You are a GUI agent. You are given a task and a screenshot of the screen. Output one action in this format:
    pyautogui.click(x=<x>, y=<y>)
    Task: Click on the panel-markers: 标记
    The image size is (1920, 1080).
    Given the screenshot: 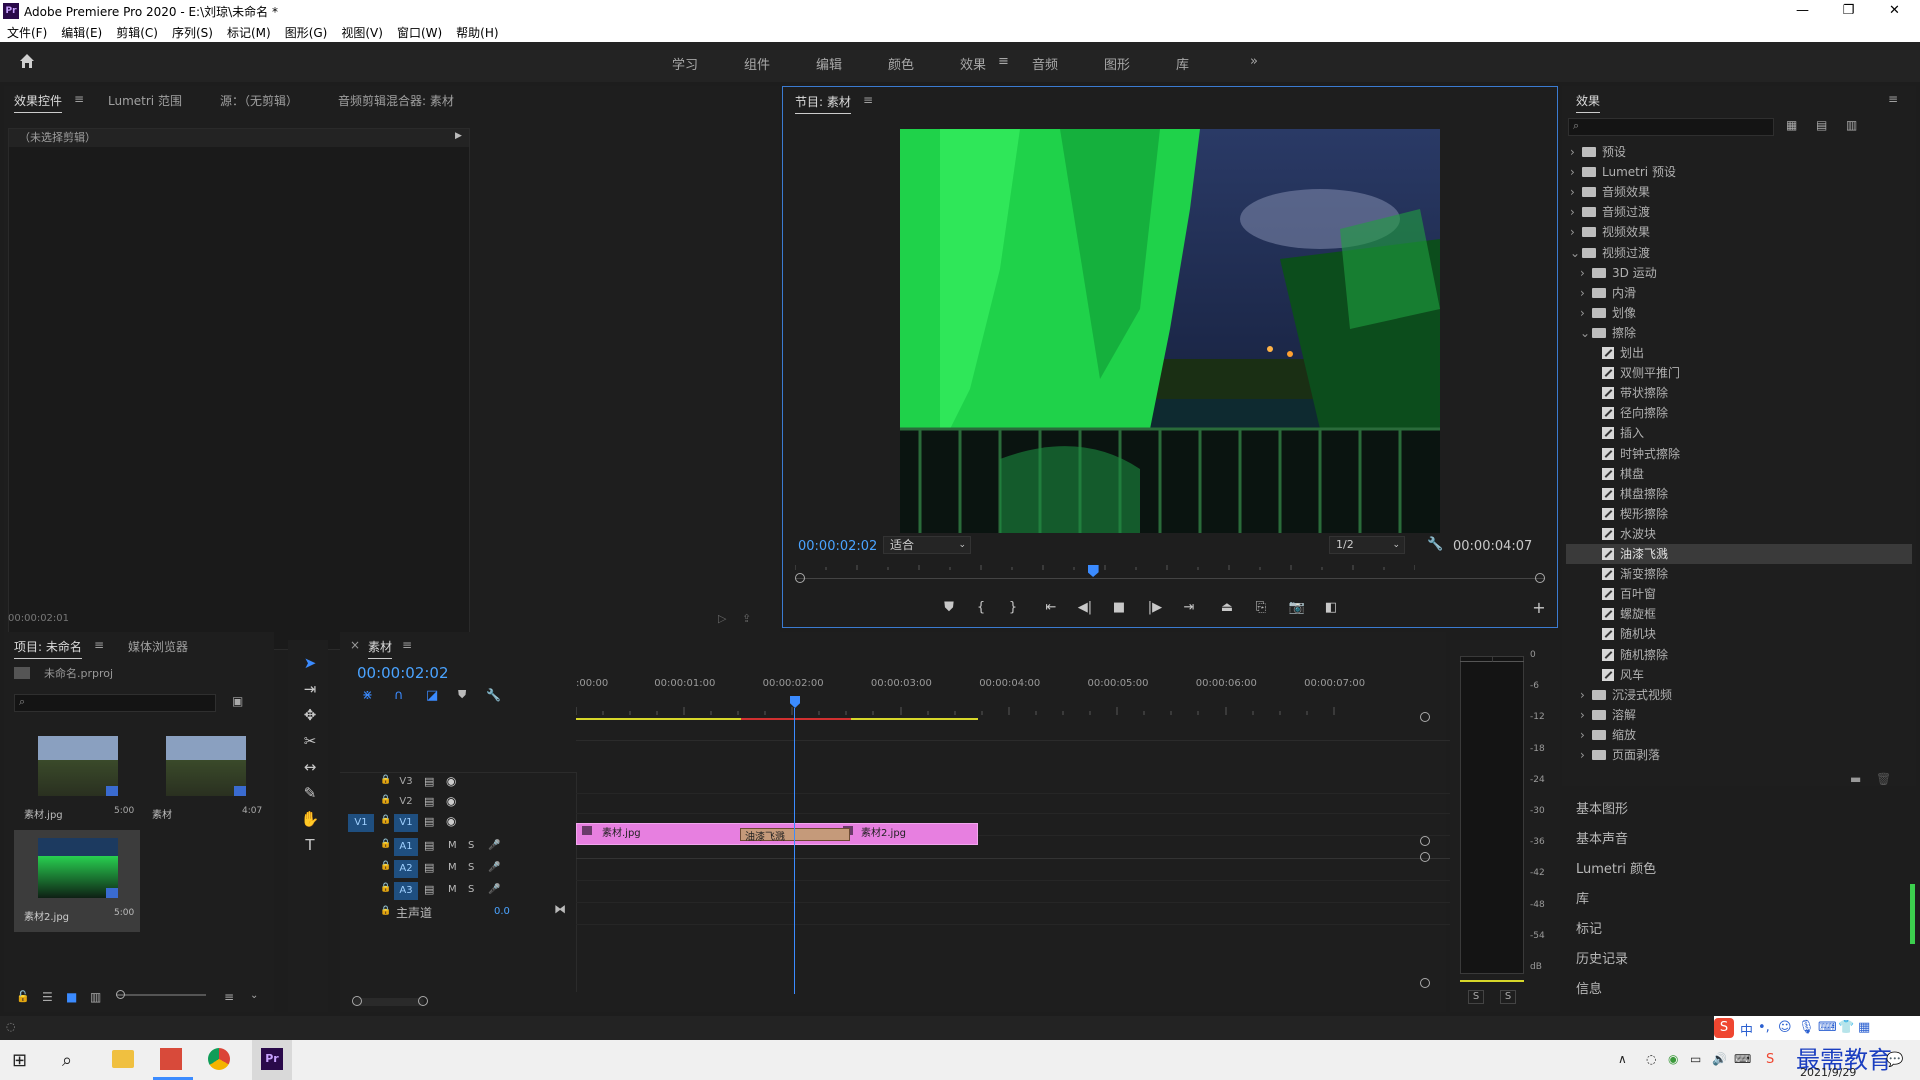 What is the action you would take?
    pyautogui.click(x=1589, y=927)
    